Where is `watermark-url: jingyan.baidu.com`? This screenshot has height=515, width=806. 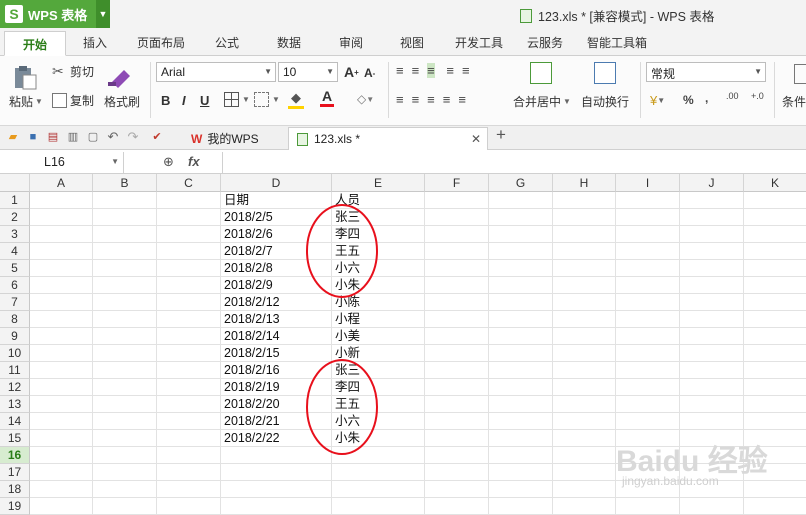
watermark-url: jingyan.baidu.com is located at coordinates (670, 481).